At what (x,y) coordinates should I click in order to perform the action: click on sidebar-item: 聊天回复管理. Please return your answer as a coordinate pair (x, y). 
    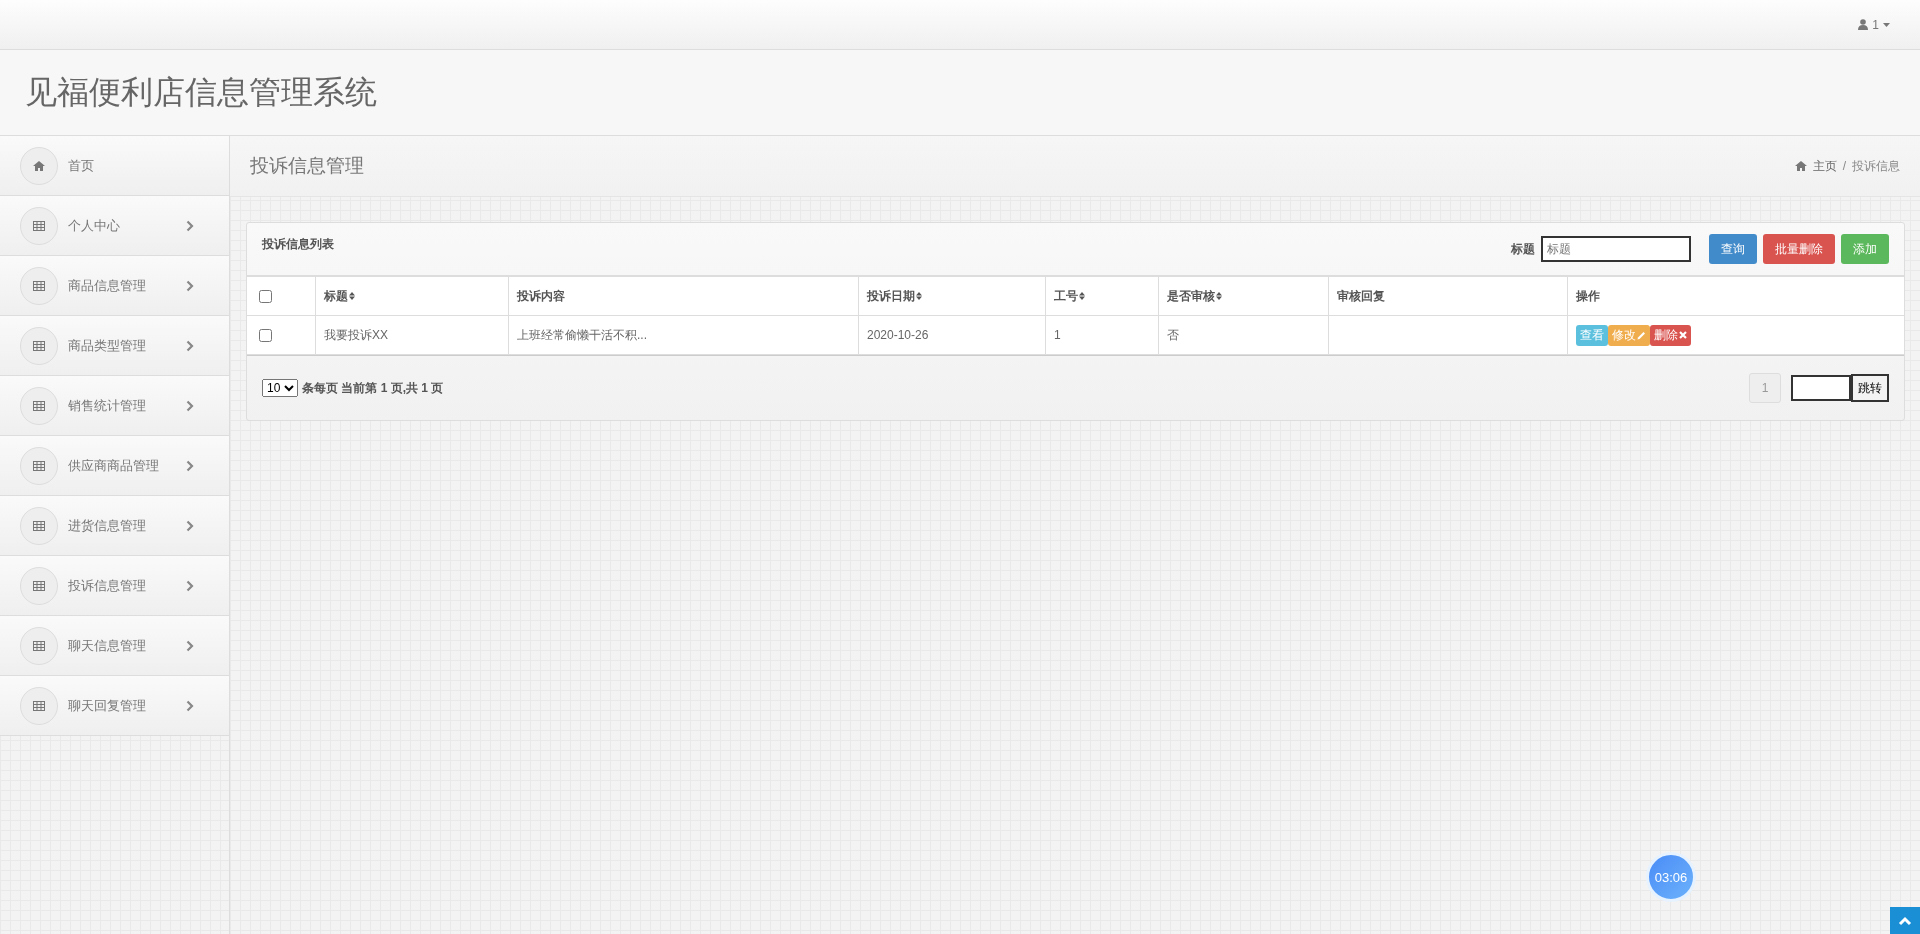
    Looking at the image, I should click on (114, 706).